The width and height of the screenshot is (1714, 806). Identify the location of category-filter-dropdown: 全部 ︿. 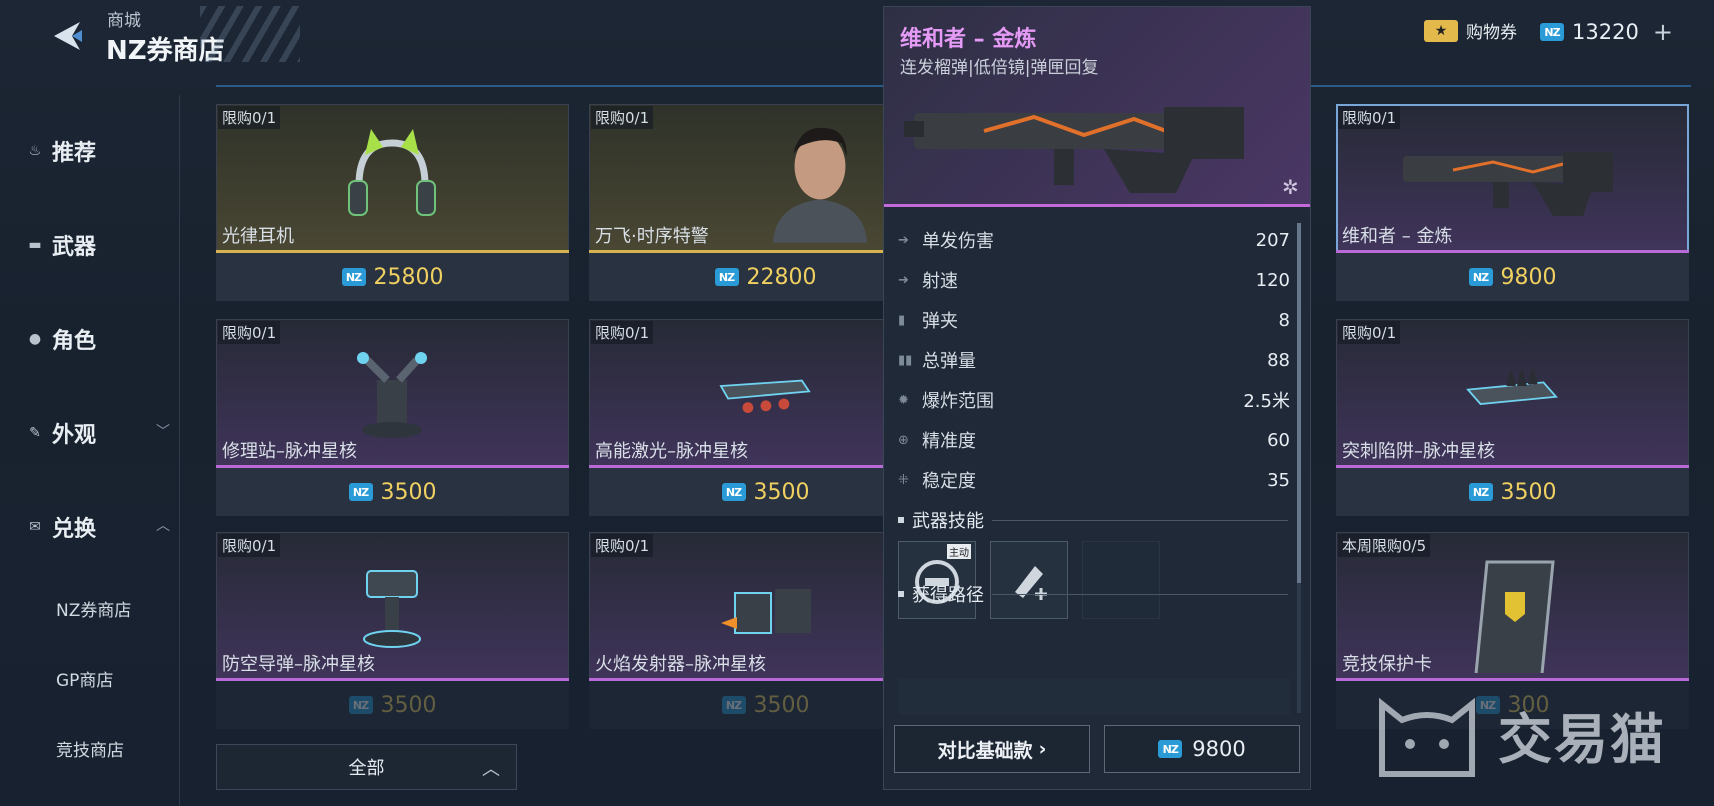
(366, 767).